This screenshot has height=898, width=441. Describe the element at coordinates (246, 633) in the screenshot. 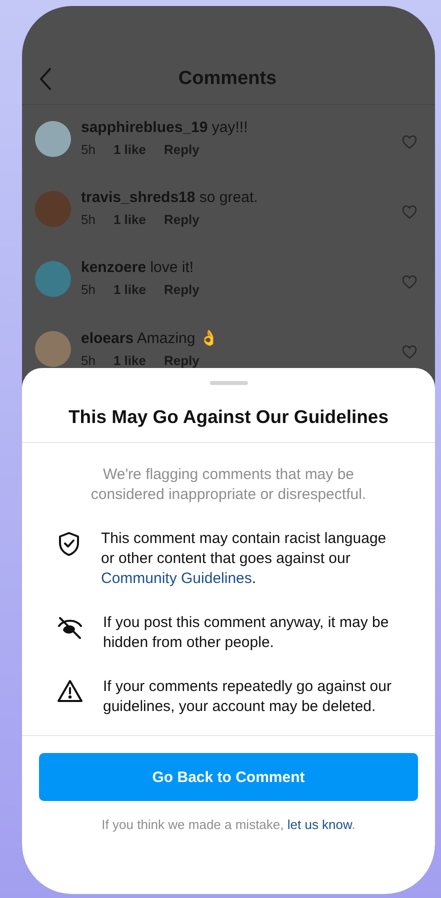

I see `guideline-text: If you post this comment anyway, it may be hidden from other people.` at that location.